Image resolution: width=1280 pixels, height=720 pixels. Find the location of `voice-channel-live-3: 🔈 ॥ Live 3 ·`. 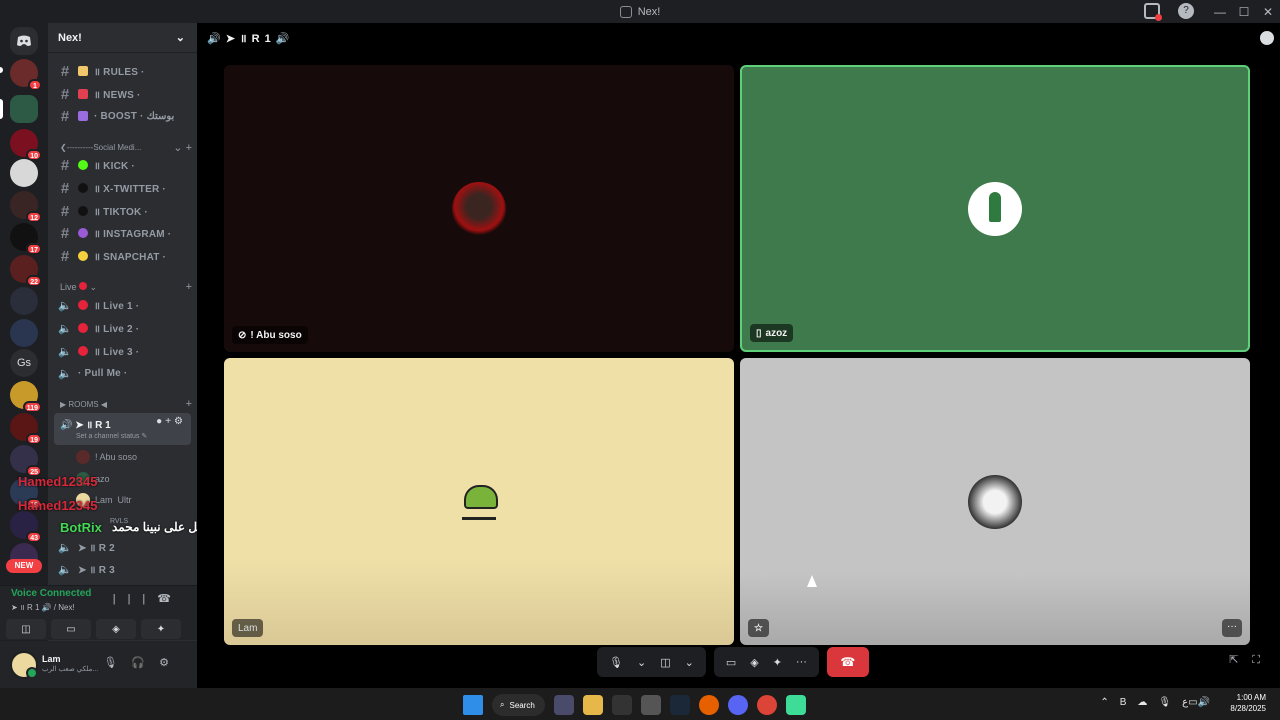

voice-channel-live-3: 🔈 ॥ Live 3 · is located at coordinates (125, 351).